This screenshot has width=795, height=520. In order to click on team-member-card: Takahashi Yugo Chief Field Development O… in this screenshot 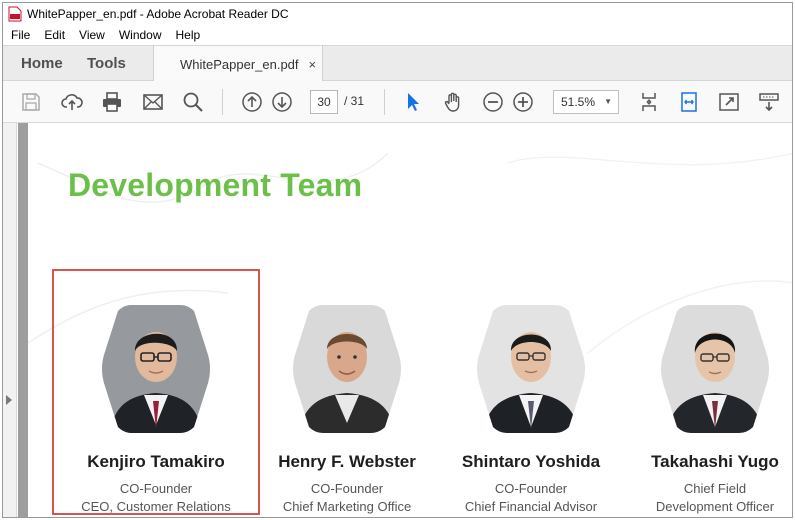, I will do `click(706, 410)`.